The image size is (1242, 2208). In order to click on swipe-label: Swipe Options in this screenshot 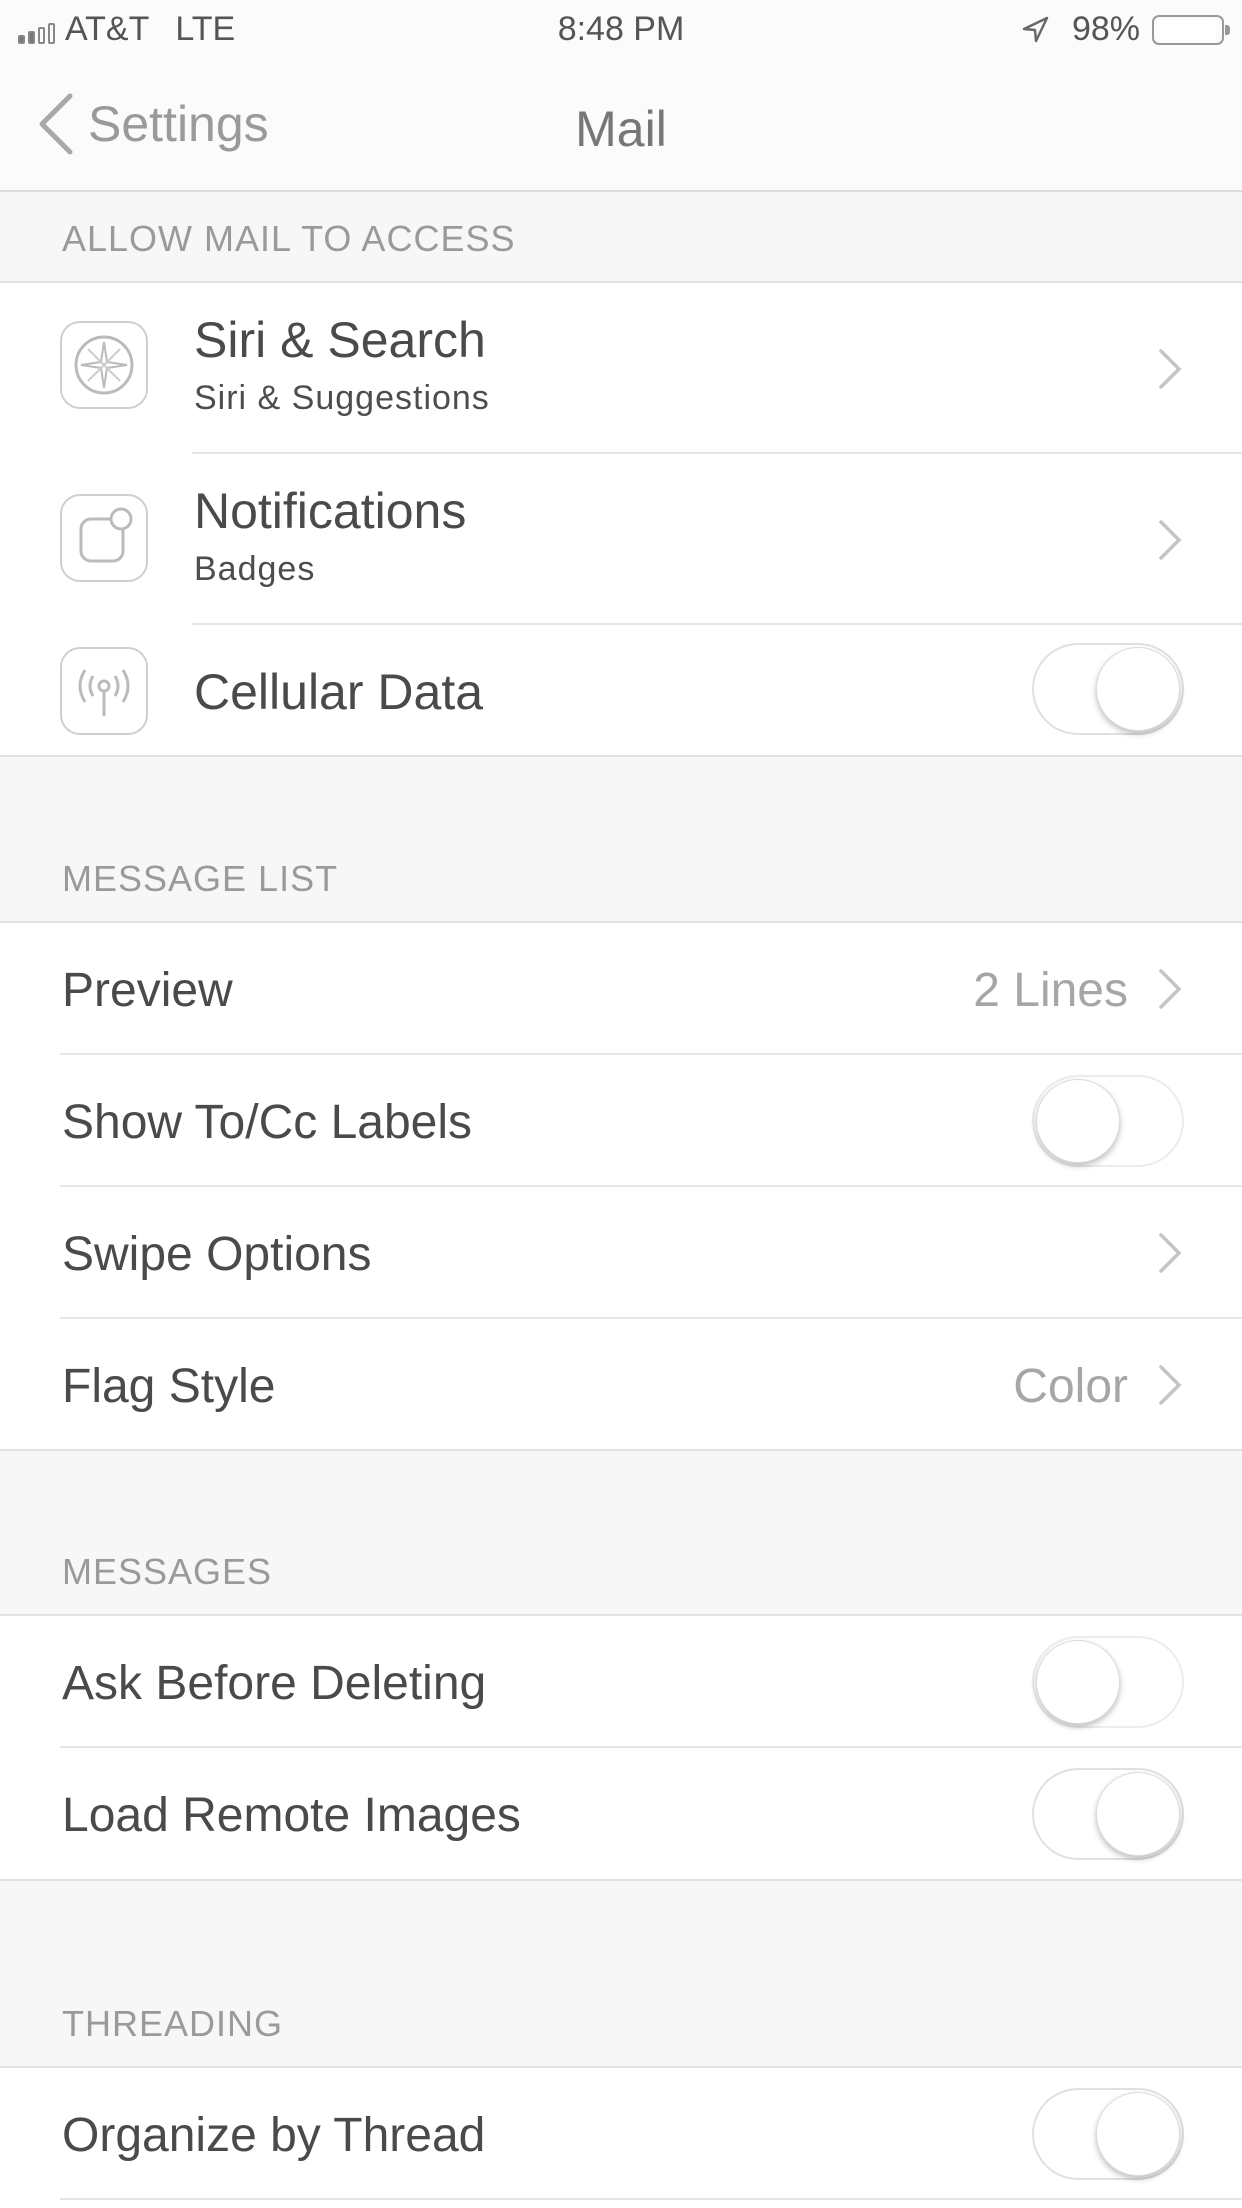, I will do `click(217, 1254)`.